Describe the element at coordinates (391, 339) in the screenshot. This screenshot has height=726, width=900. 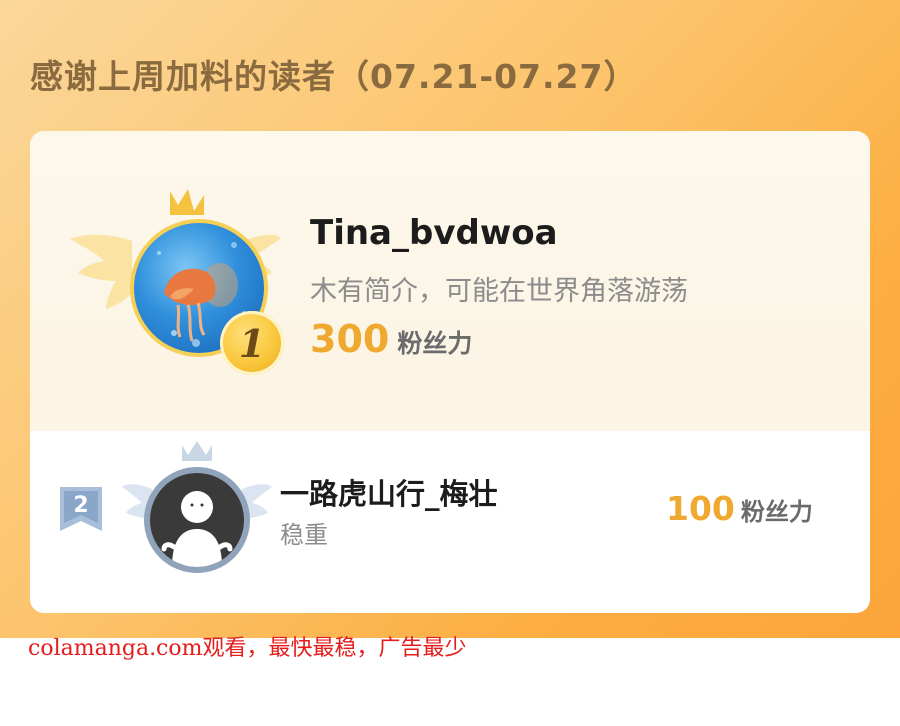
I see `first-place-fans: 300 粉丝力` at that location.